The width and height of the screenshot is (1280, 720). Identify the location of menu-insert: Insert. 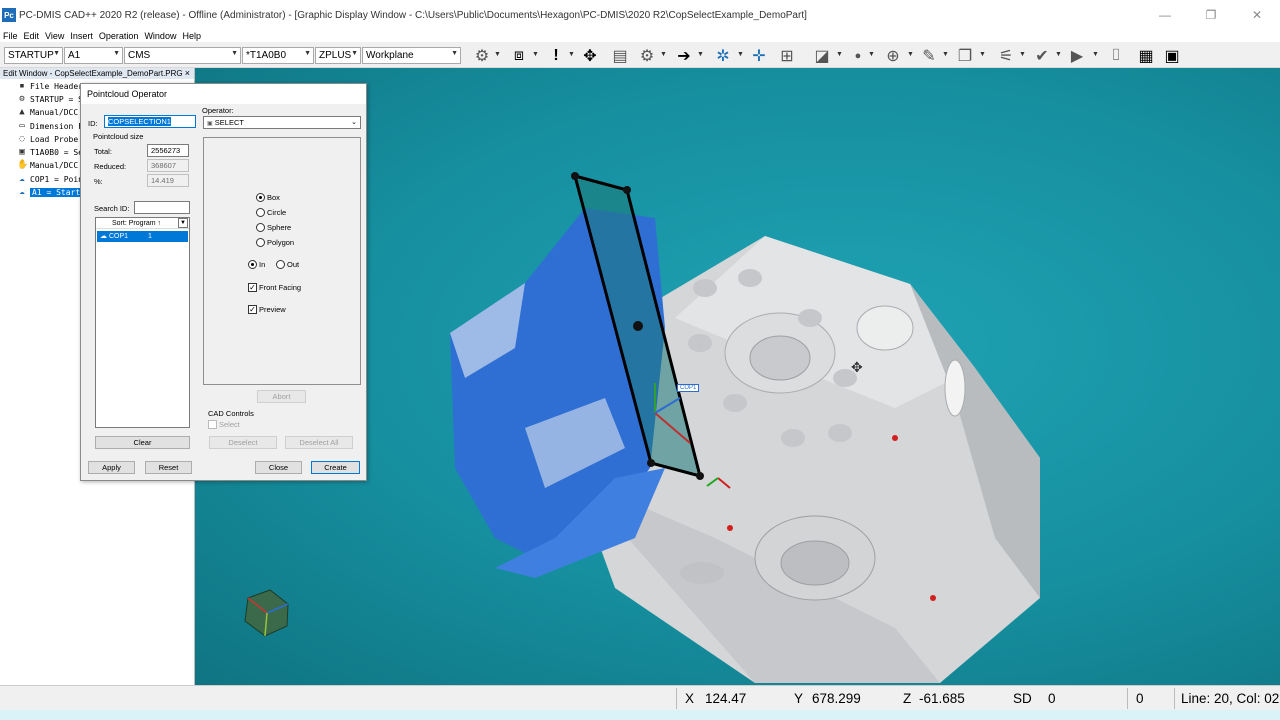
(81, 36).